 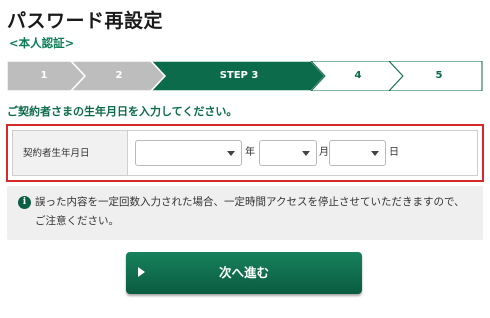 I want to click on next-button: 次へ進む, so click(x=244, y=273).